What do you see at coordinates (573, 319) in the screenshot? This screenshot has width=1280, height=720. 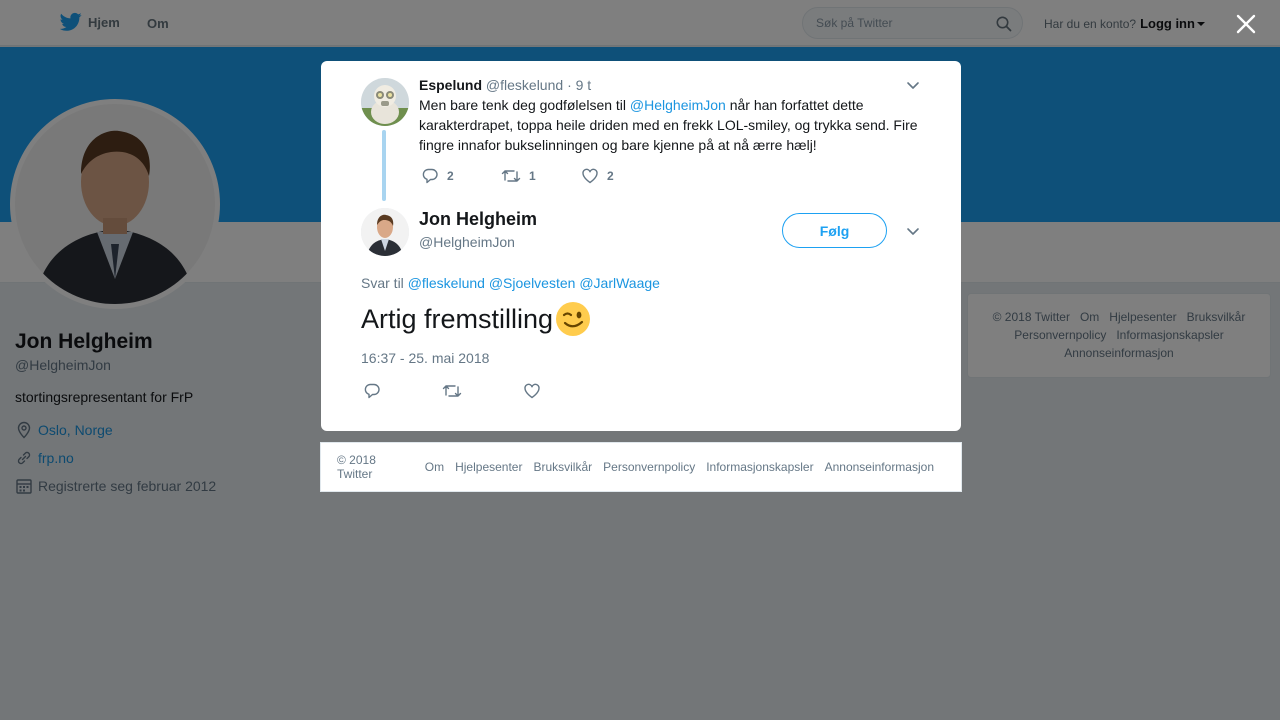 I see `winking-face-emoji` at bounding box center [573, 319].